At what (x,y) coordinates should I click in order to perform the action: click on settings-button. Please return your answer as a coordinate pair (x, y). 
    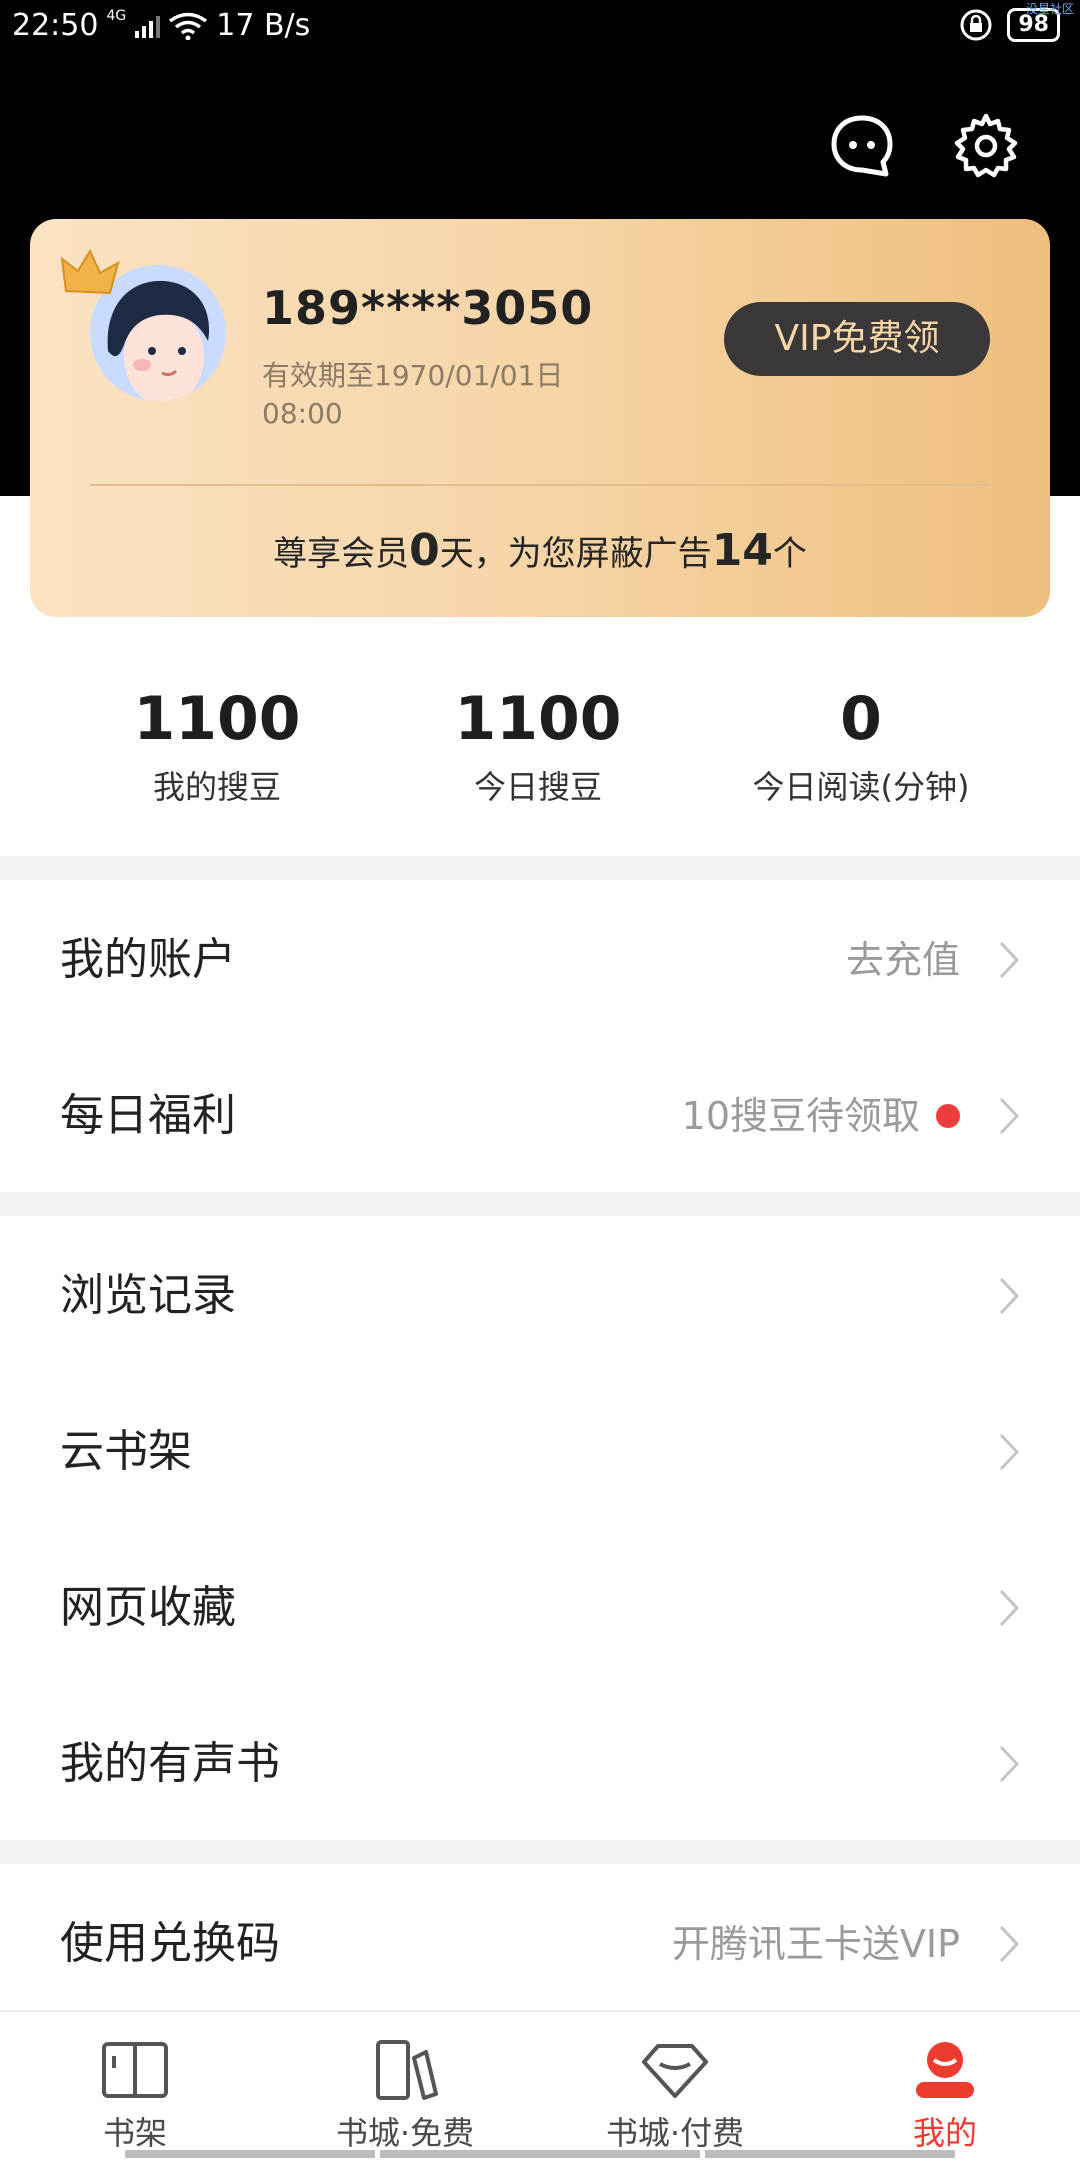
    Looking at the image, I should click on (986, 146).